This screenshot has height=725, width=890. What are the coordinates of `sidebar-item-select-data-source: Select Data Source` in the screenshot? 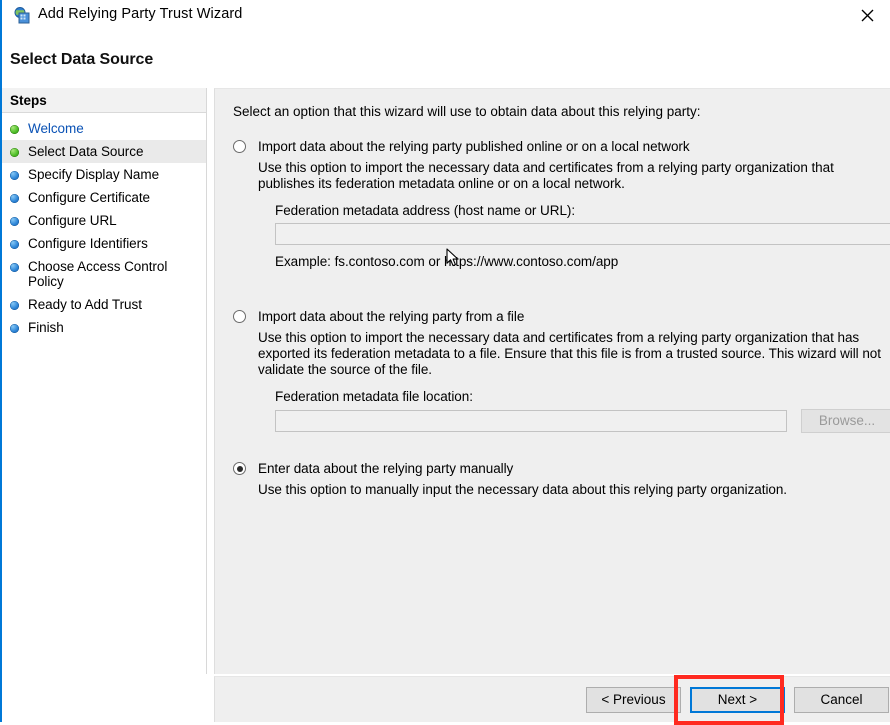 It's located at (104, 151).